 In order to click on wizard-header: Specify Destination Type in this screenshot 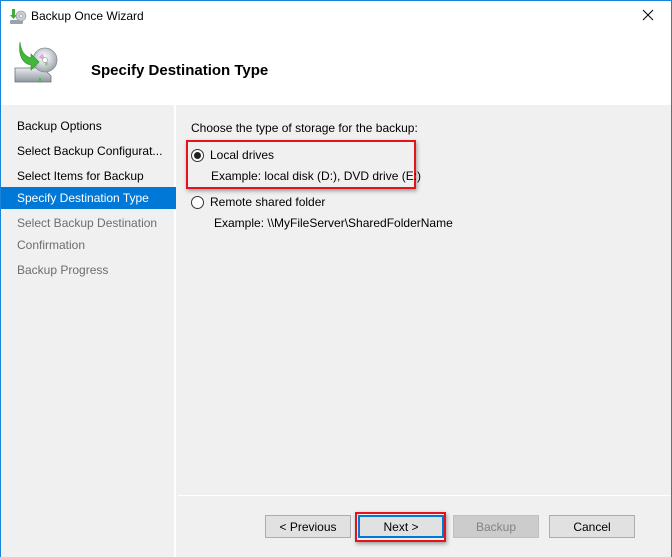, I will do `click(336, 68)`.